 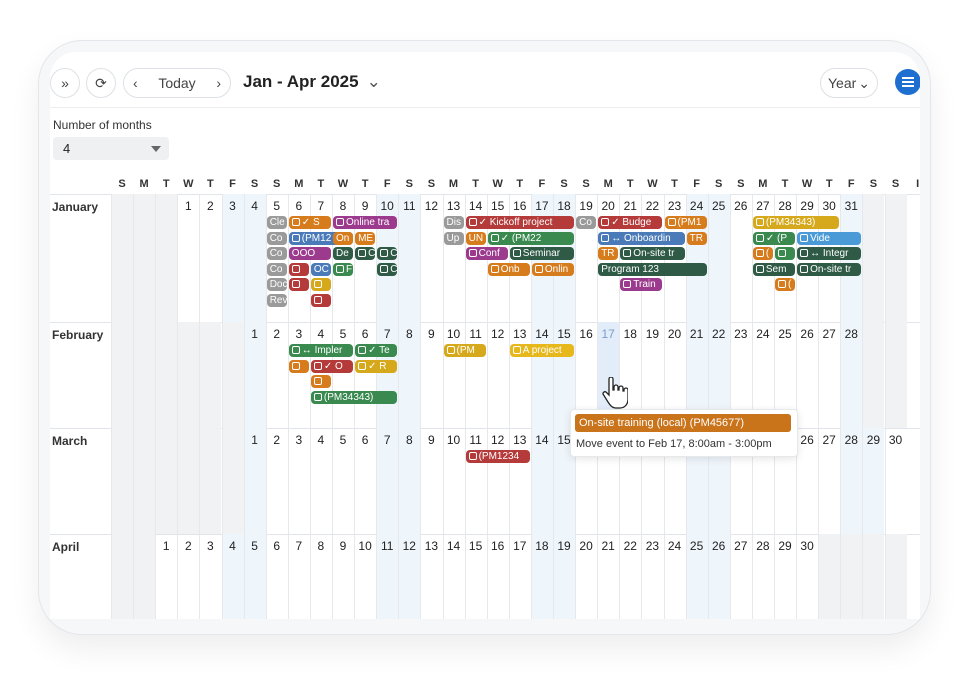 What do you see at coordinates (135, 83) in the screenshot?
I see `chevron-left-icon: ‹` at bounding box center [135, 83].